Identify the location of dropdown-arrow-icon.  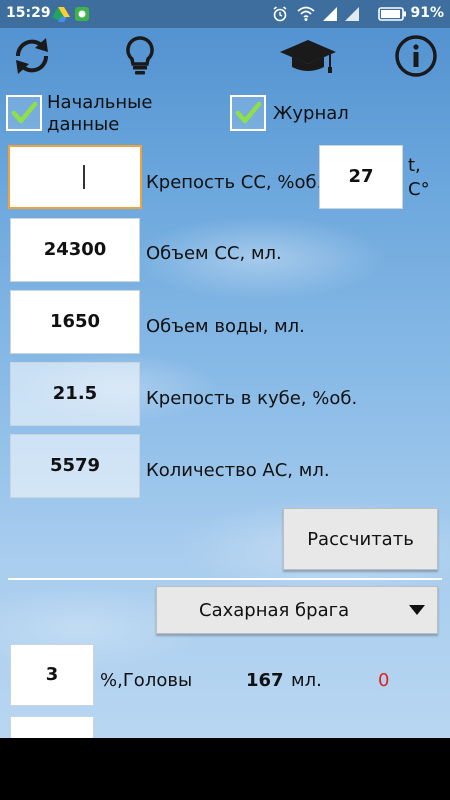
(417, 610).